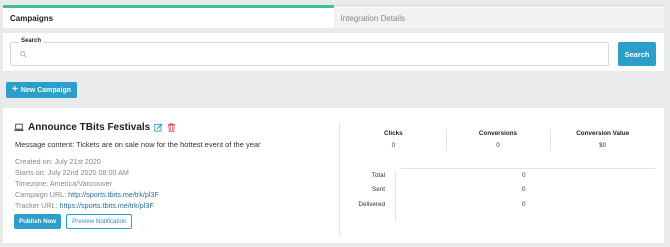 This screenshot has width=670, height=247. What do you see at coordinates (602, 140) in the screenshot?
I see `stat-conversion-value: Conversion Value $0` at bounding box center [602, 140].